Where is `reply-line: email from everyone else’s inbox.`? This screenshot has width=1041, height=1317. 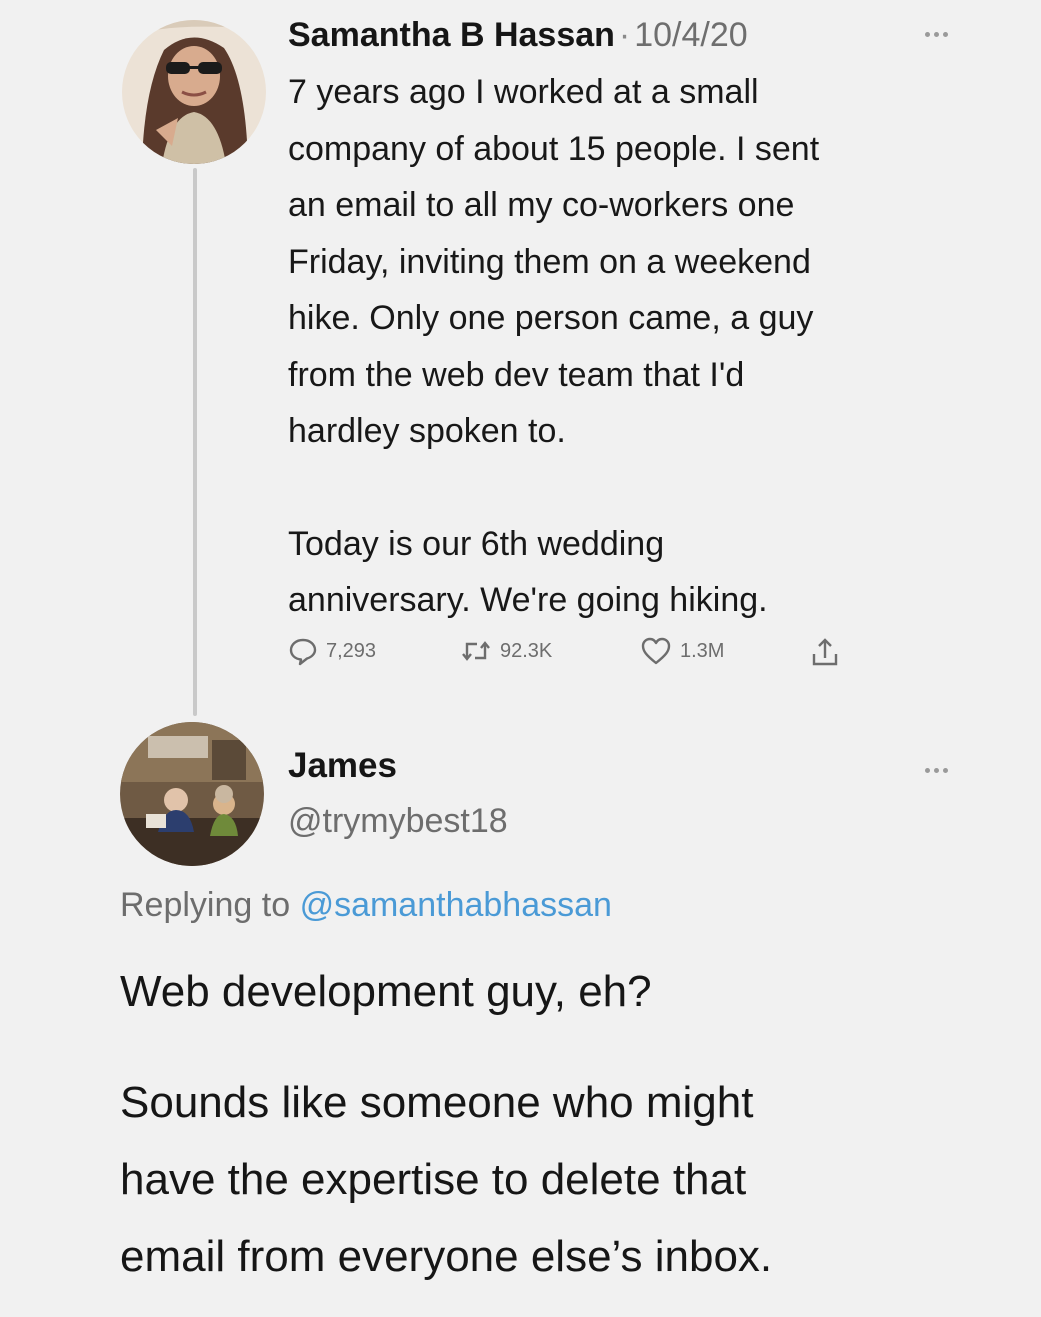 reply-line: email from everyone else’s inbox. is located at coordinates (446, 1256).